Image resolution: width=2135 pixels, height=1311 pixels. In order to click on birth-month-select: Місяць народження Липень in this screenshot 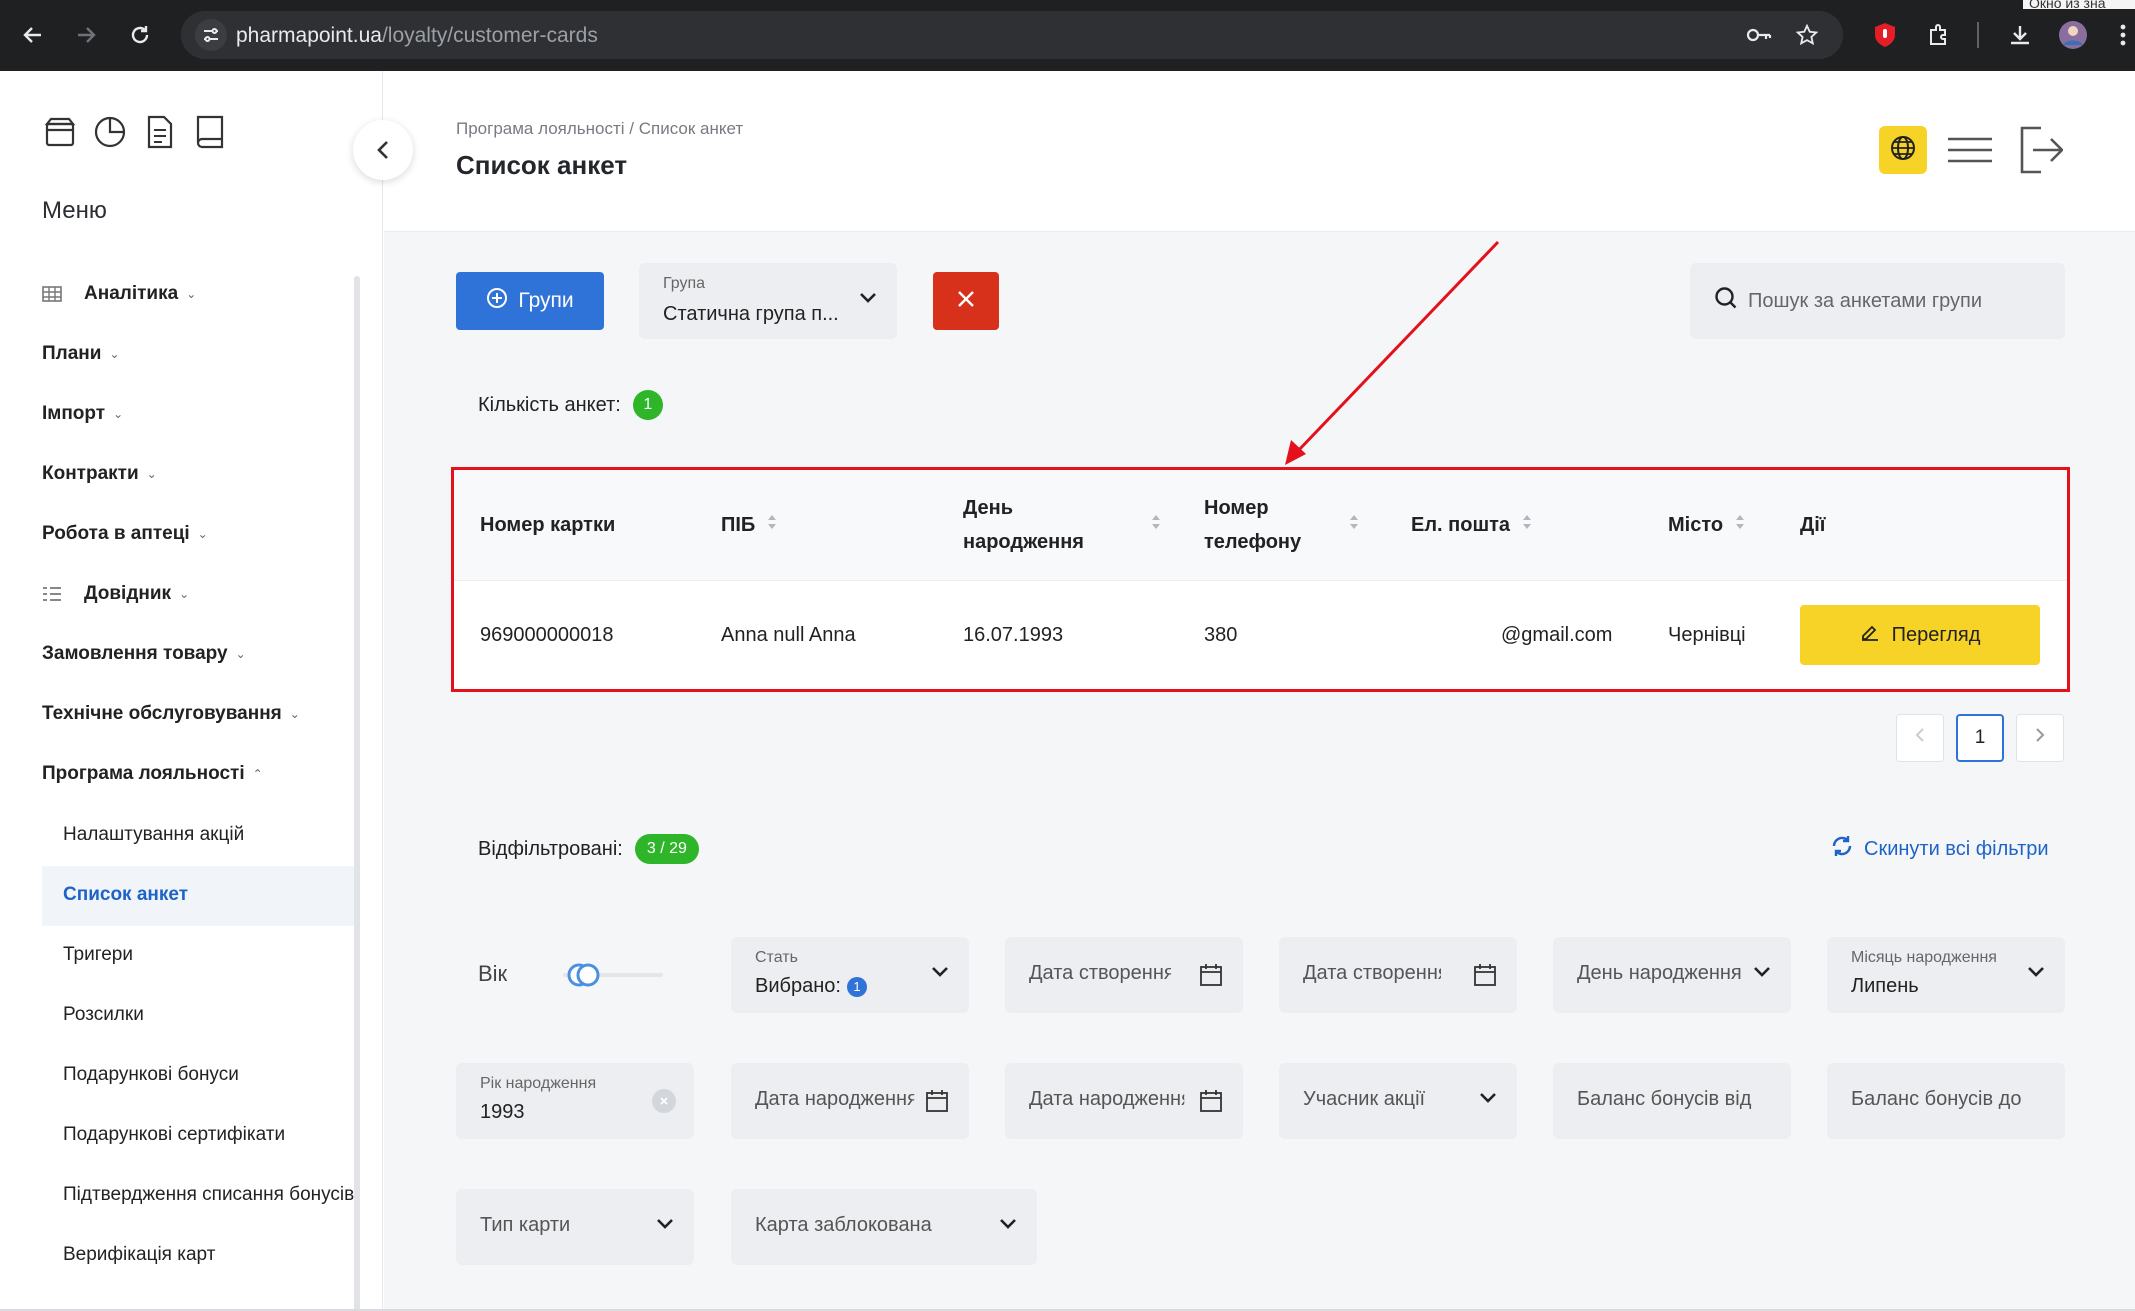, I will do `click(1946, 975)`.